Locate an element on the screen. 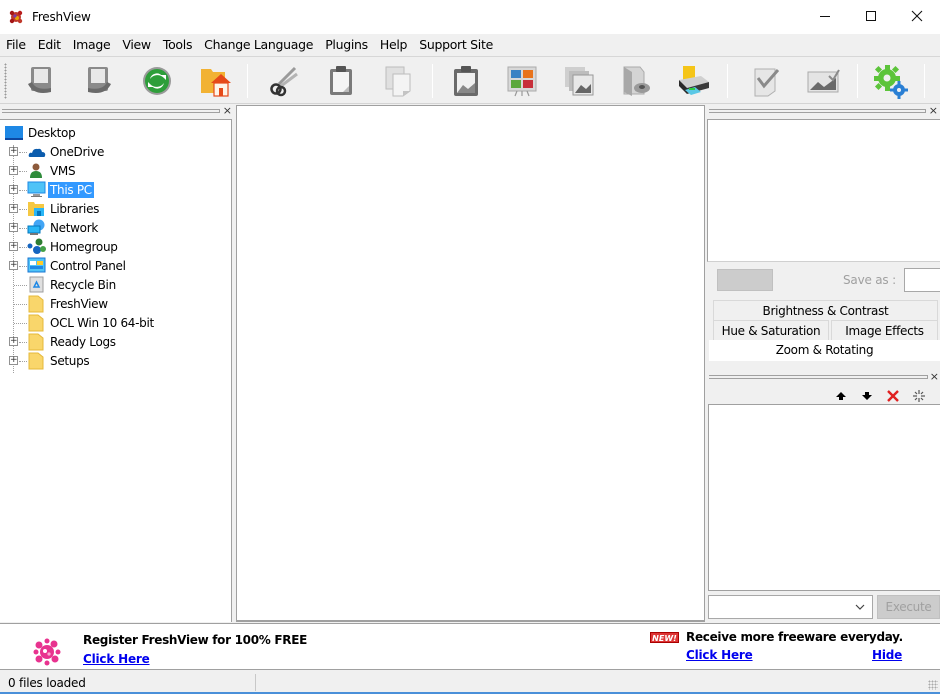  paste-button is located at coordinates (341, 81).